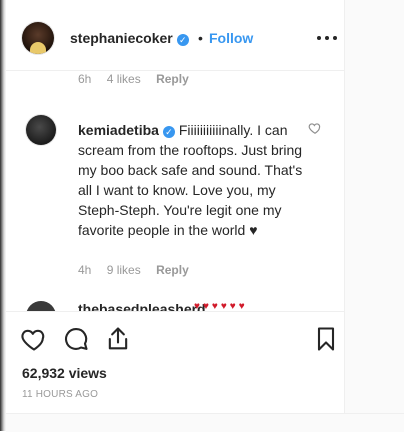 The image size is (404, 432). I want to click on comment-time: 4h, so click(85, 270).